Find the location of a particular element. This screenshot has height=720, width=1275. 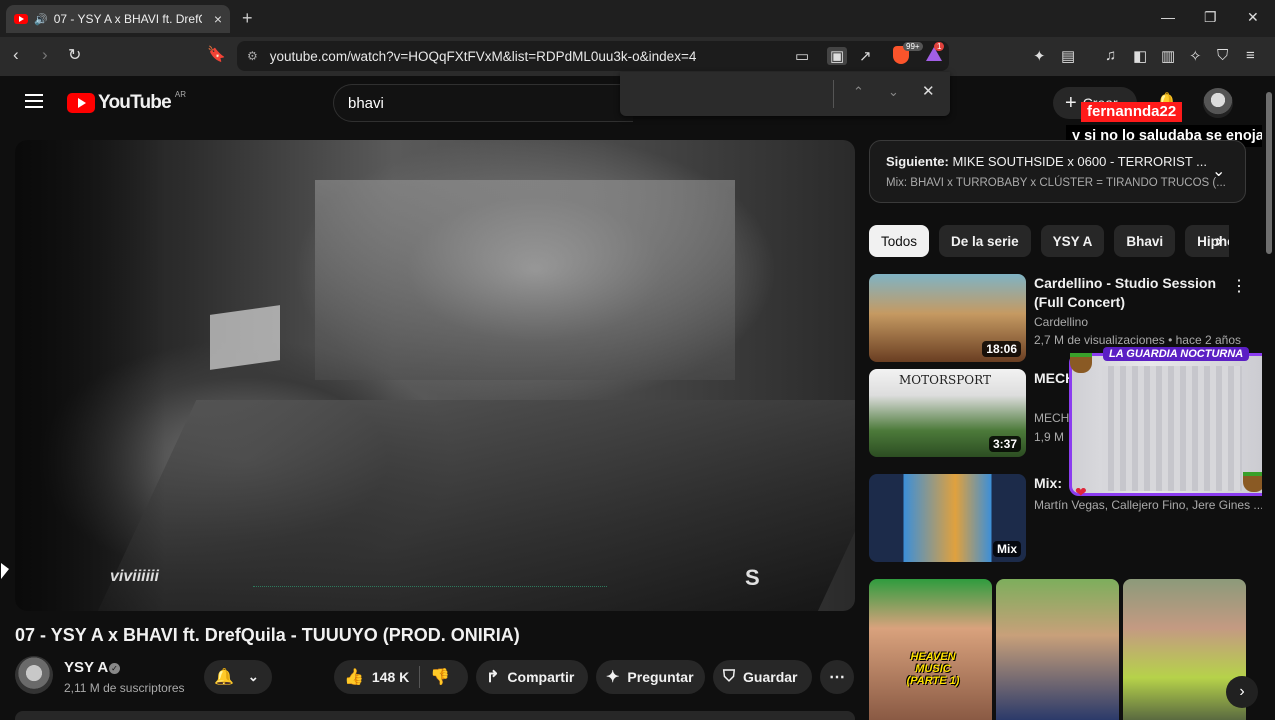

reload-icon: ↻ is located at coordinates (74, 55).